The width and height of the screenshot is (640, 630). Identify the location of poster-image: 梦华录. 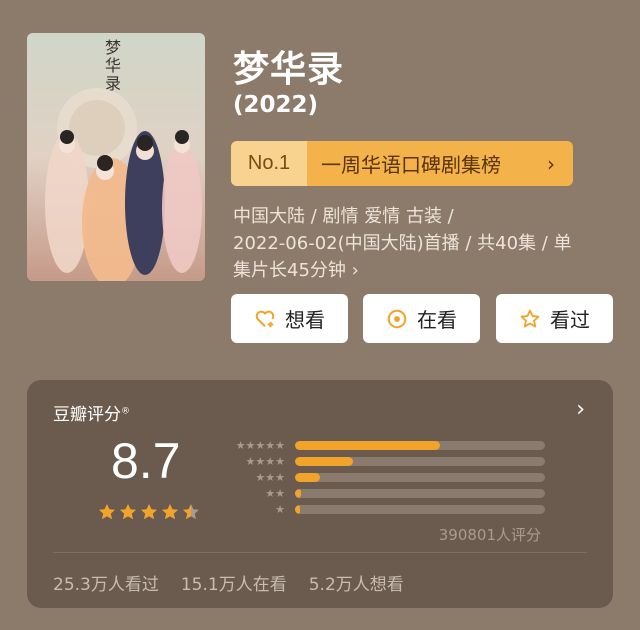
(116, 157).